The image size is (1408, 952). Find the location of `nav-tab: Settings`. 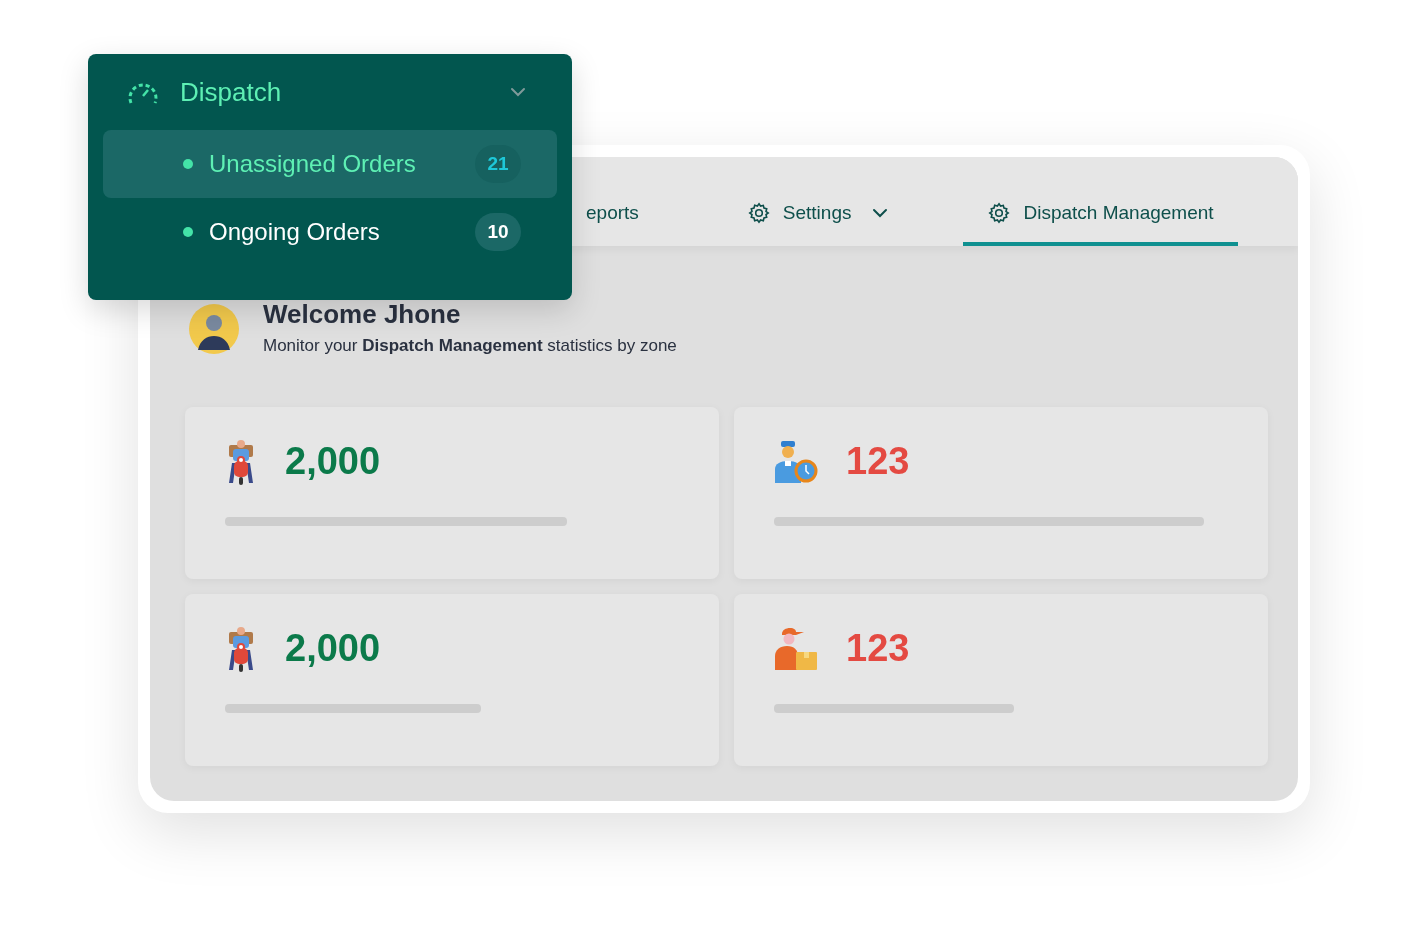

nav-tab: Settings is located at coordinates (818, 215).